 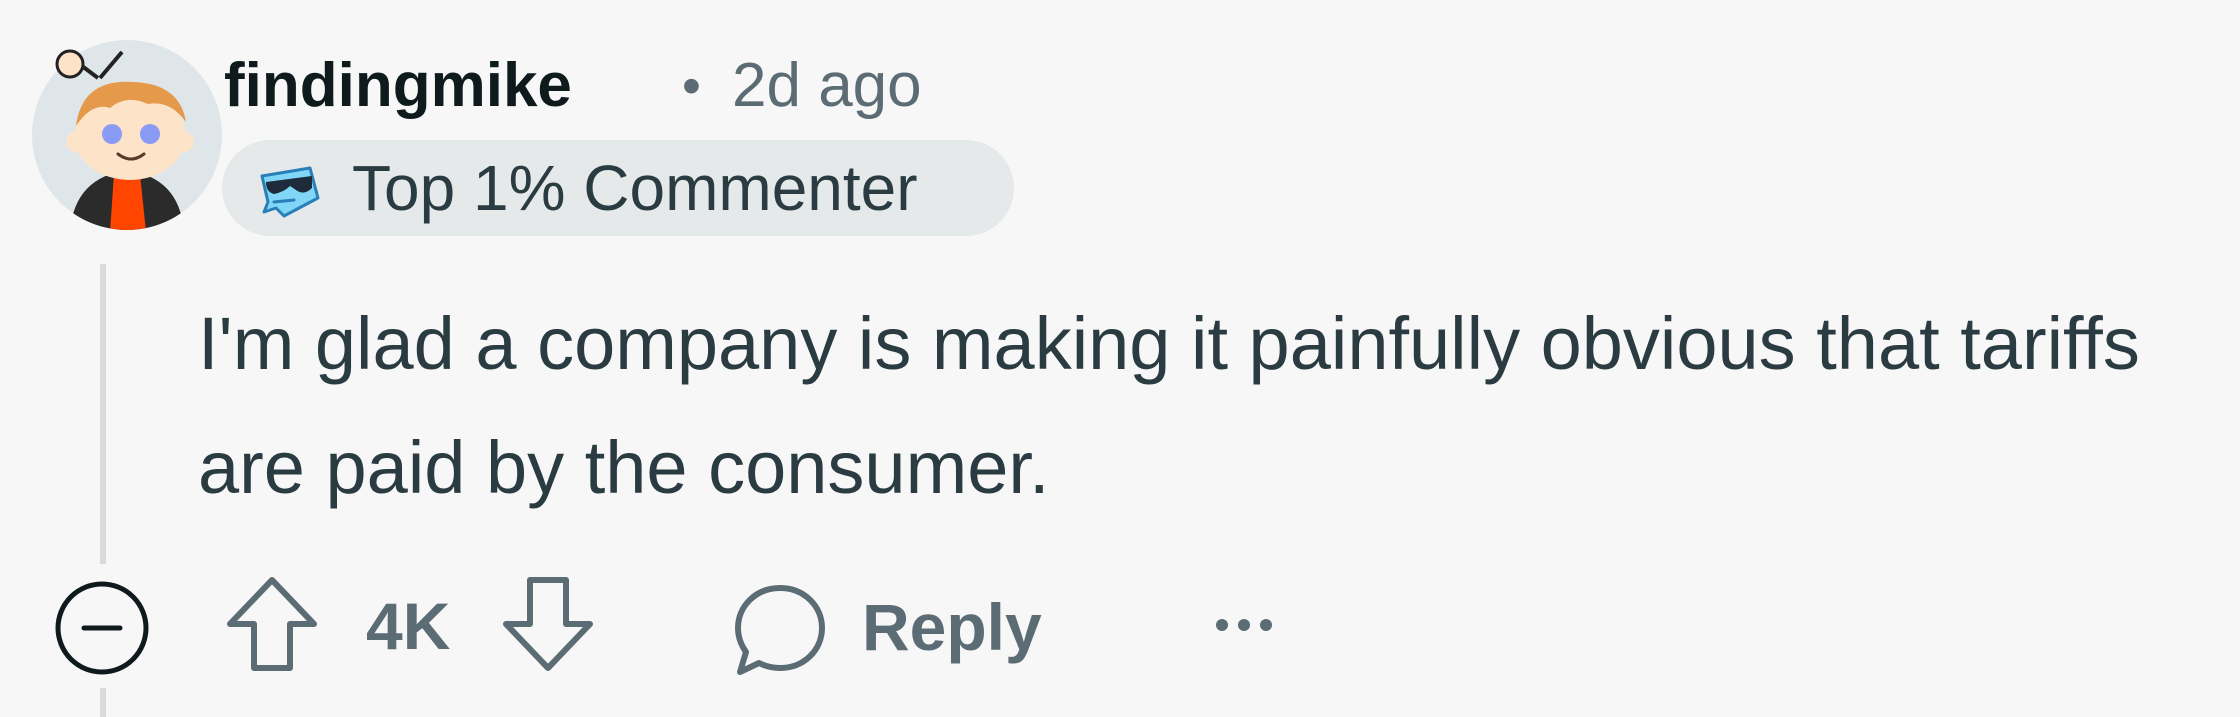 What do you see at coordinates (780, 630) in the screenshot?
I see `speech-bubble-icon` at bounding box center [780, 630].